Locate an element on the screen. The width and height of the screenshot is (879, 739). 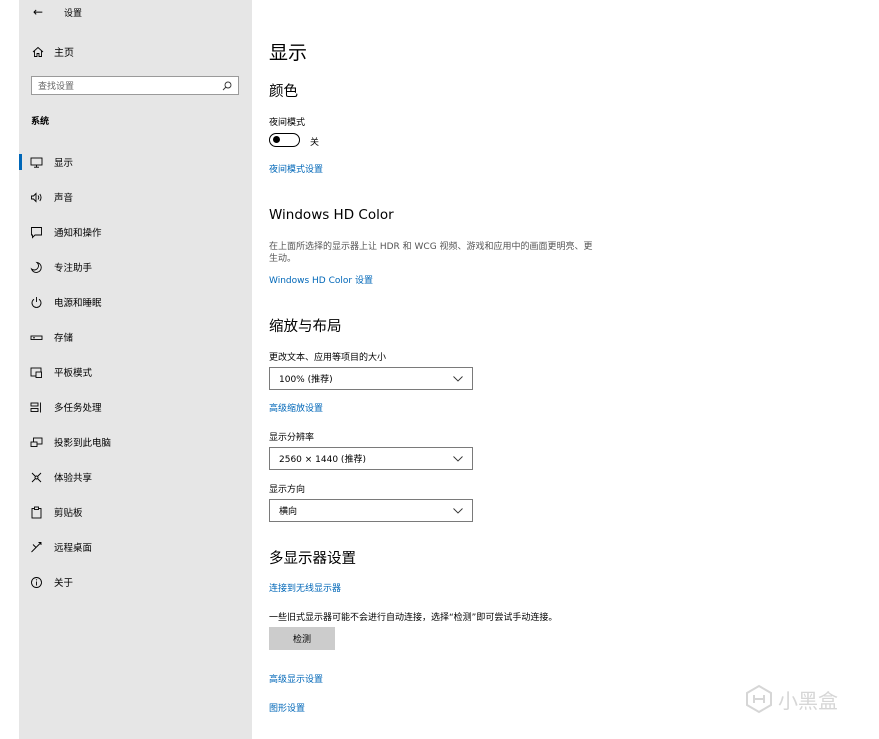
search-input: 查找设置 is located at coordinates (135, 85).